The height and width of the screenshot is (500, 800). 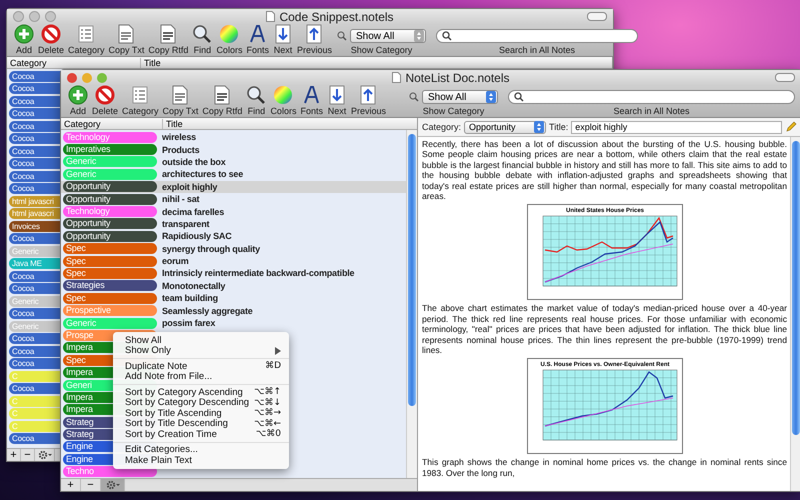 What do you see at coordinates (190, 298) in the screenshot?
I see `note-title: team building` at bounding box center [190, 298].